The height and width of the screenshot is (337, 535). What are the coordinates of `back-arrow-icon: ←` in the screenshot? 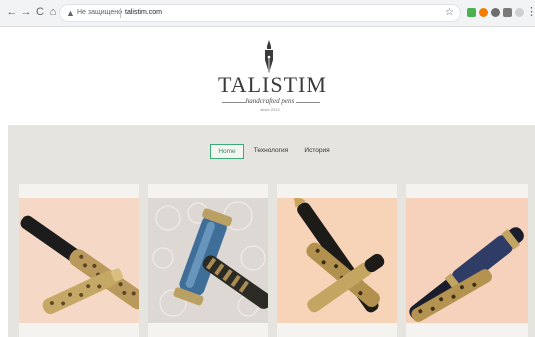 It's located at (12, 12).